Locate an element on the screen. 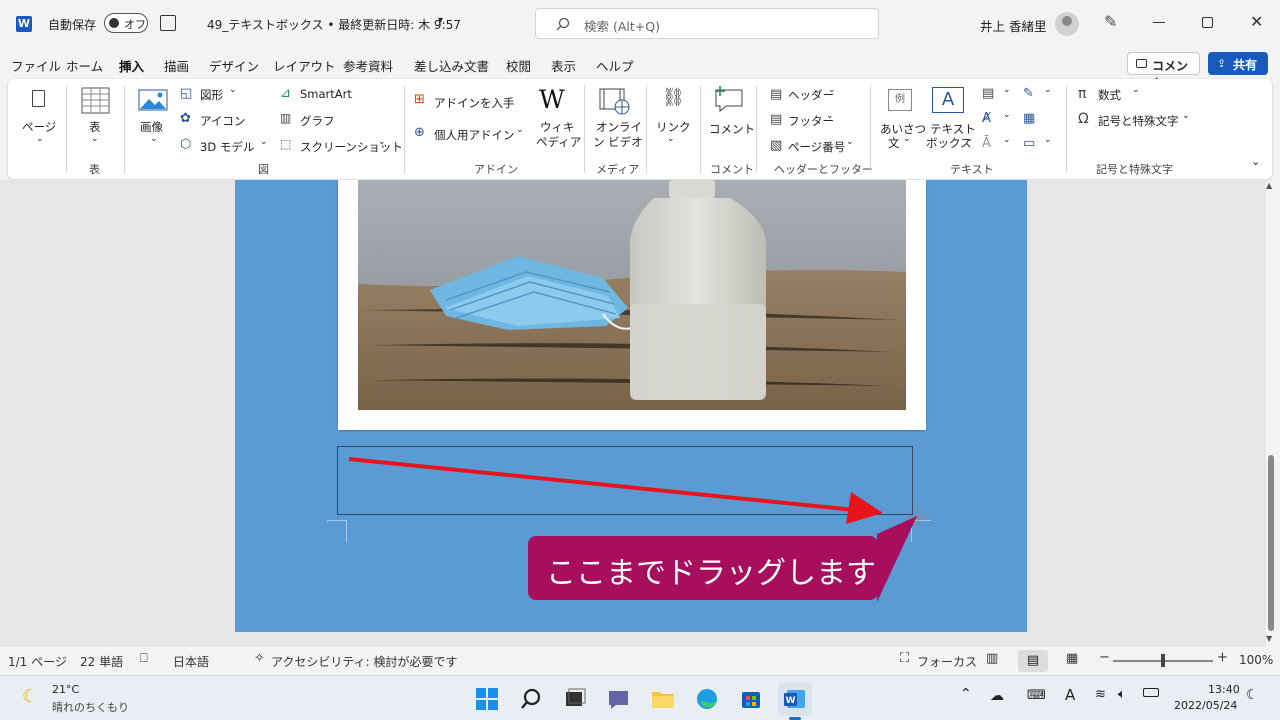 The height and width of the screenshot is (720, 1280). avatar is located at coordinates (1067, 24).